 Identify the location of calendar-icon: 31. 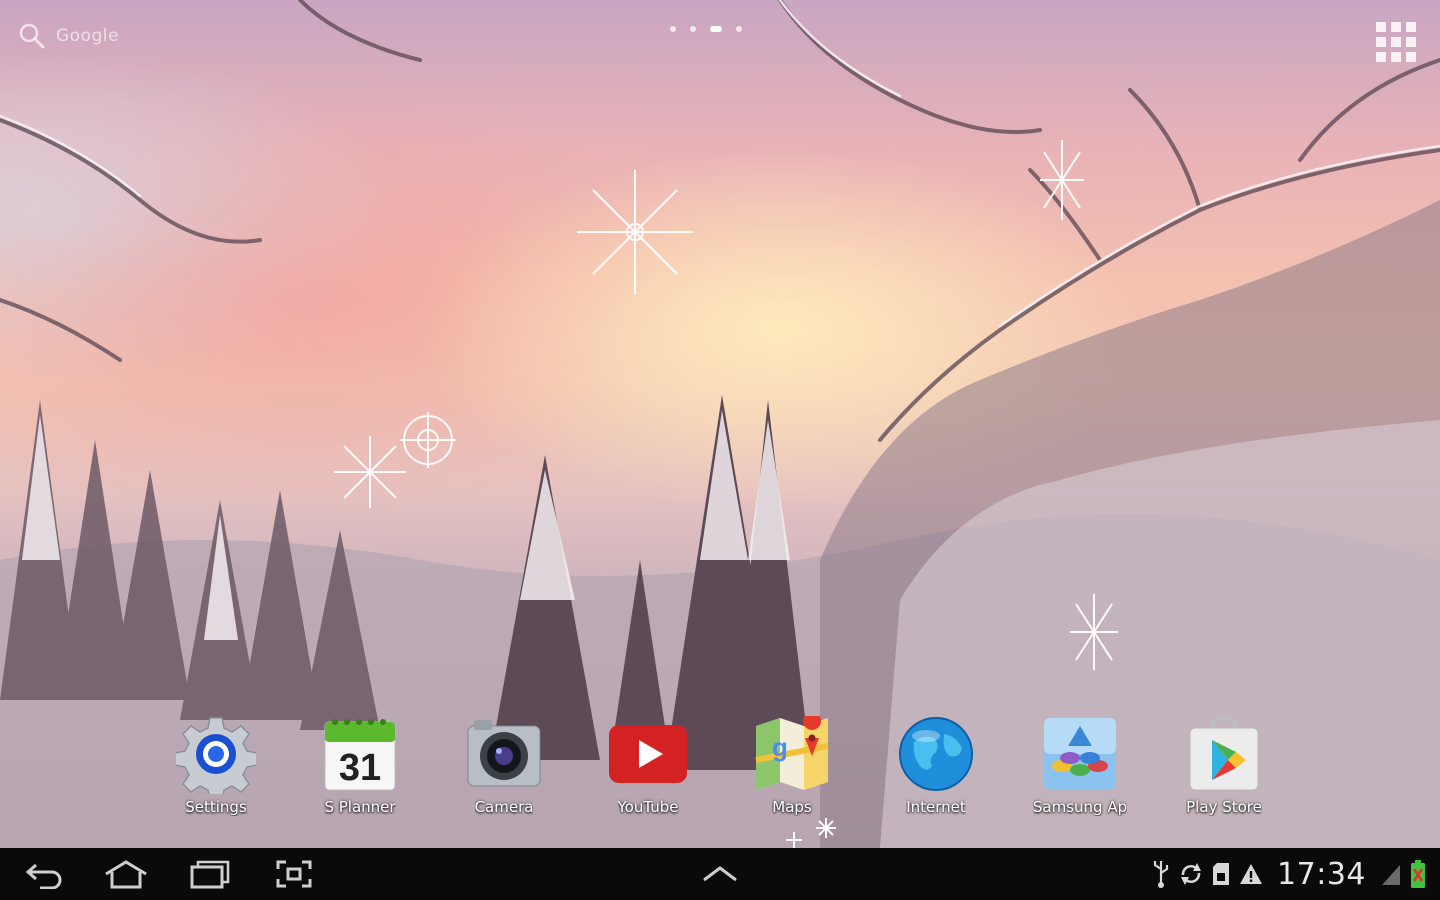
(360, 755).